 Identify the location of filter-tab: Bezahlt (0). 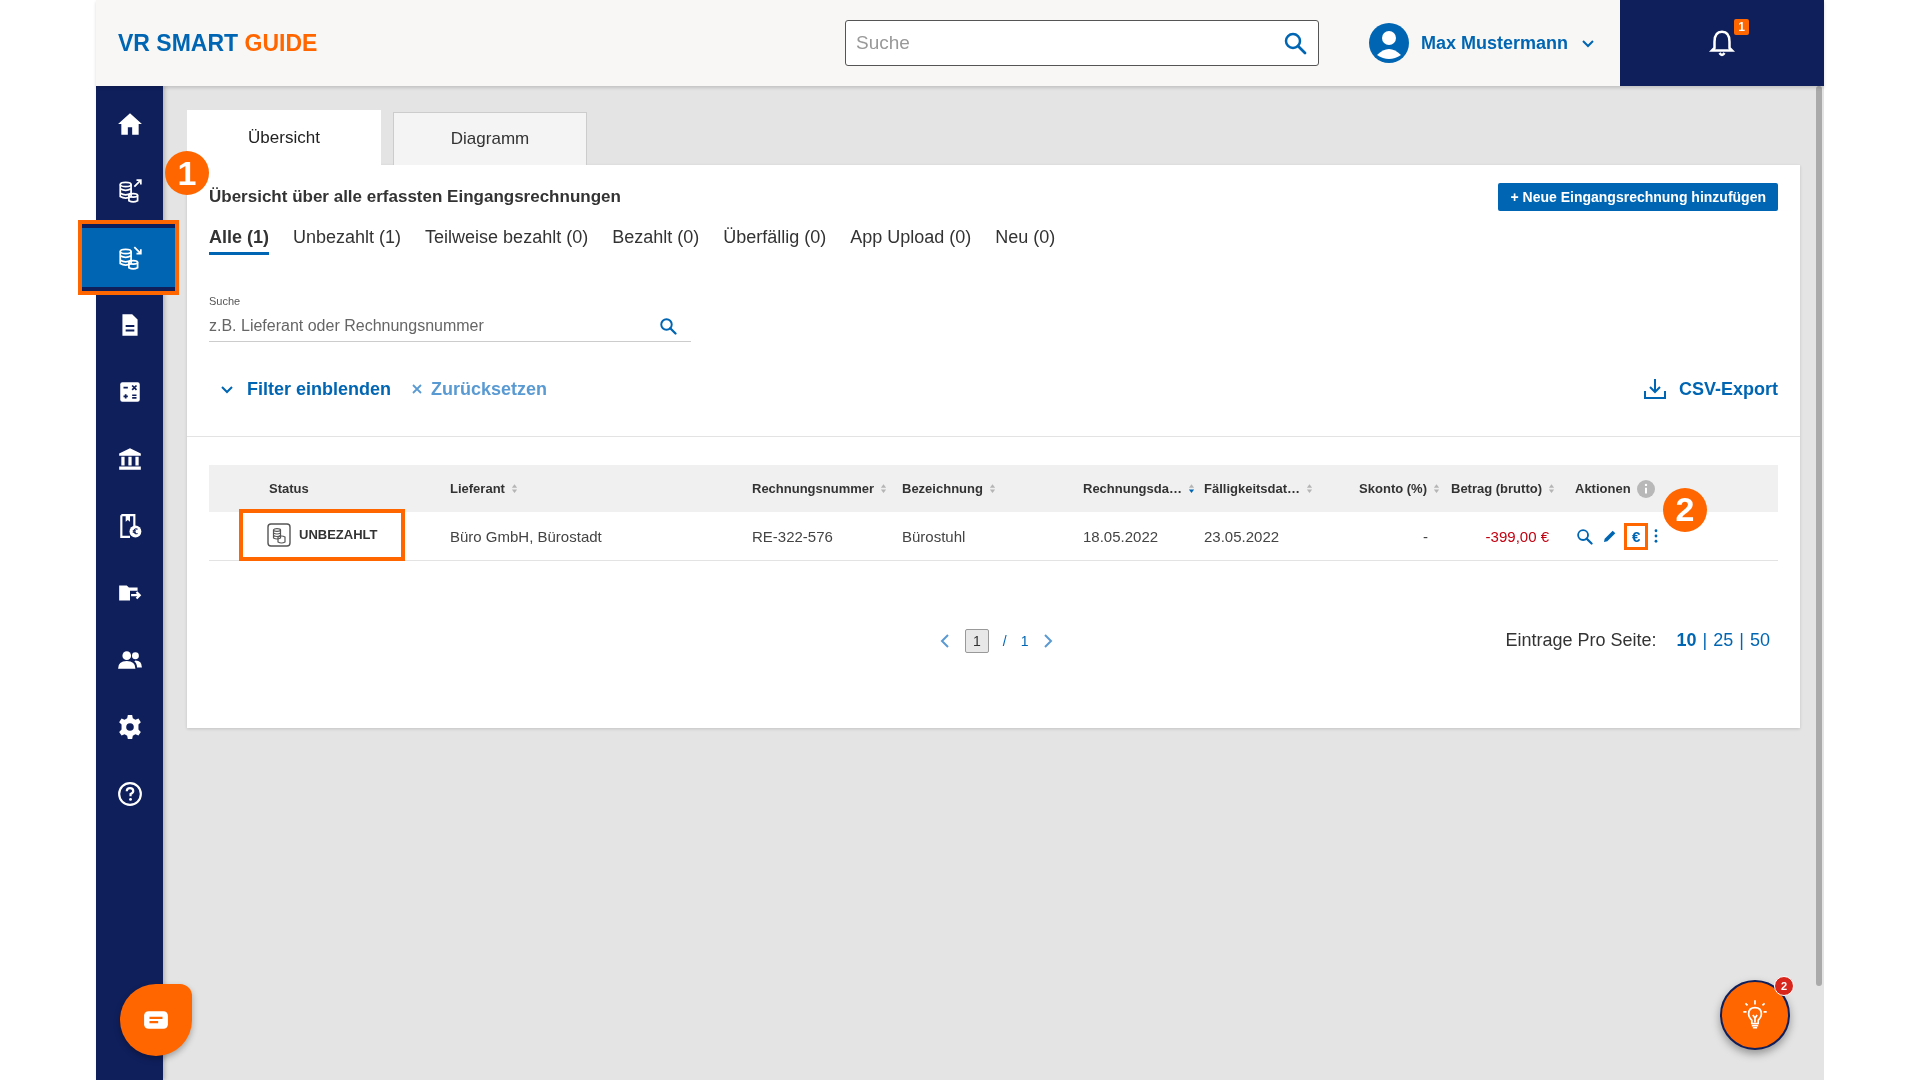
(656, 241).